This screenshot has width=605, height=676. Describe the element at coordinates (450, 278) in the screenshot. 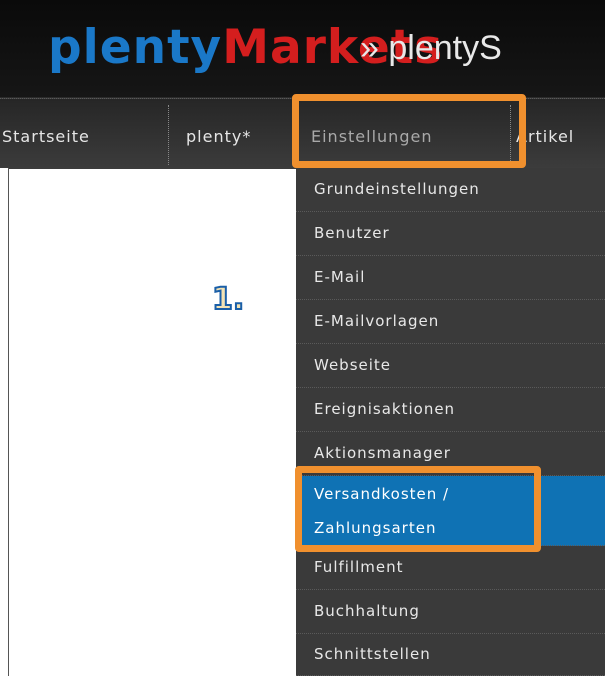

I see `menu-item-email: E-Mail` at that location.